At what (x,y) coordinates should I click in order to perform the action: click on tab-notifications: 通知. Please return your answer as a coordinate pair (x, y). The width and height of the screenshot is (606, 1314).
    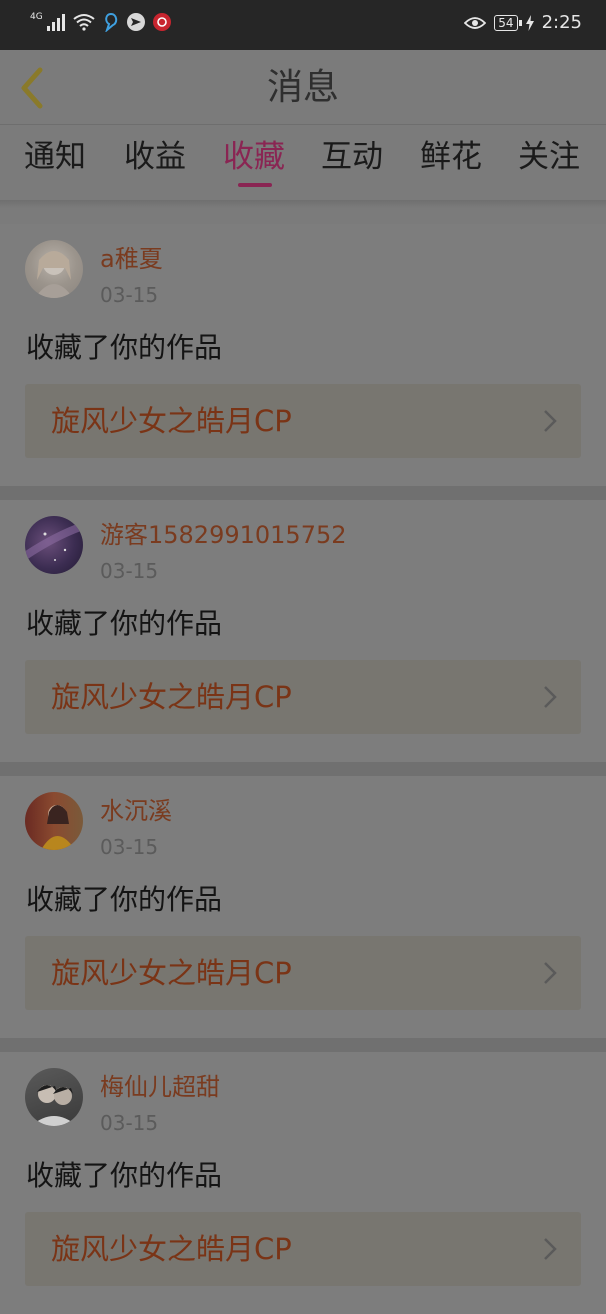
    Looking at the image, I should click on (55, 157).